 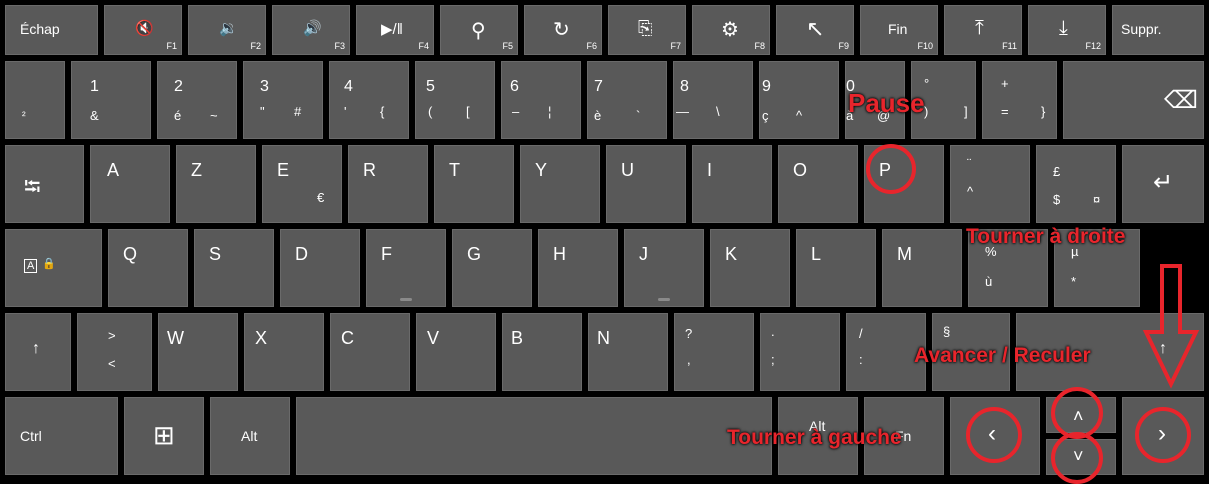 I want to click on key-5: 5 ( [, so click(x=455, y=100).